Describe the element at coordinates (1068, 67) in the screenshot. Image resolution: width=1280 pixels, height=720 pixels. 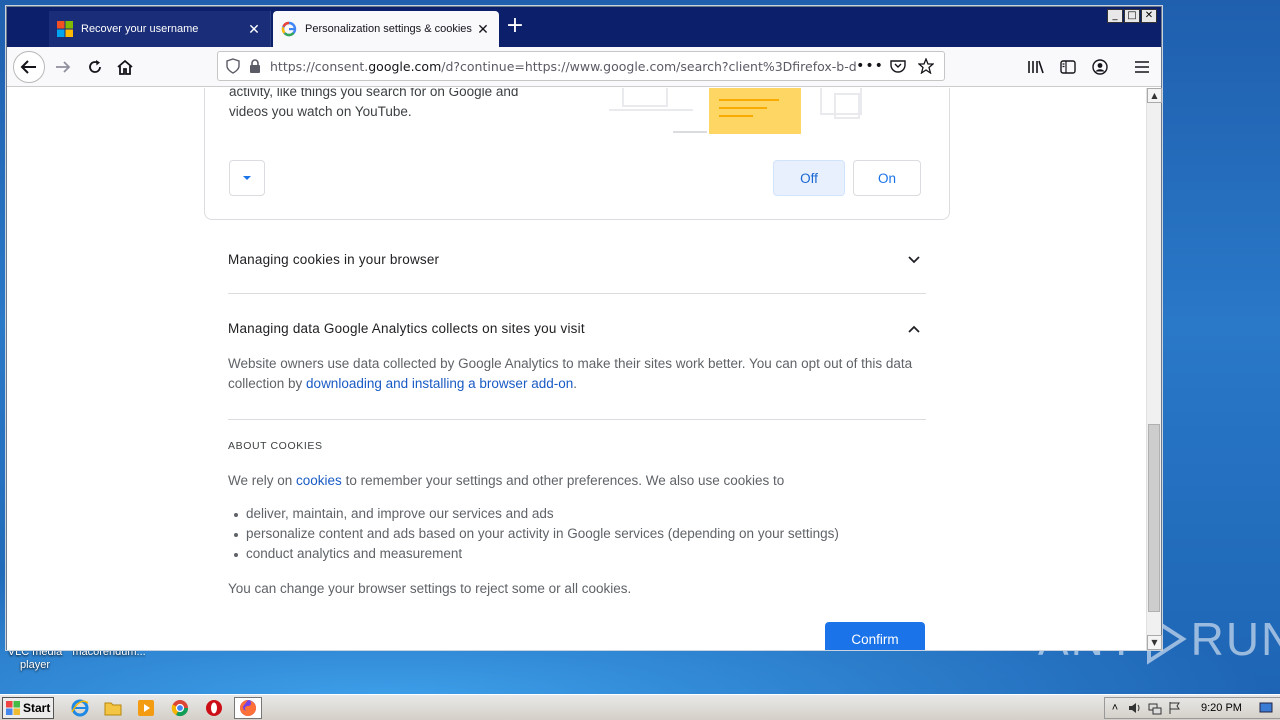
I see `sidebar-icon` at that location.